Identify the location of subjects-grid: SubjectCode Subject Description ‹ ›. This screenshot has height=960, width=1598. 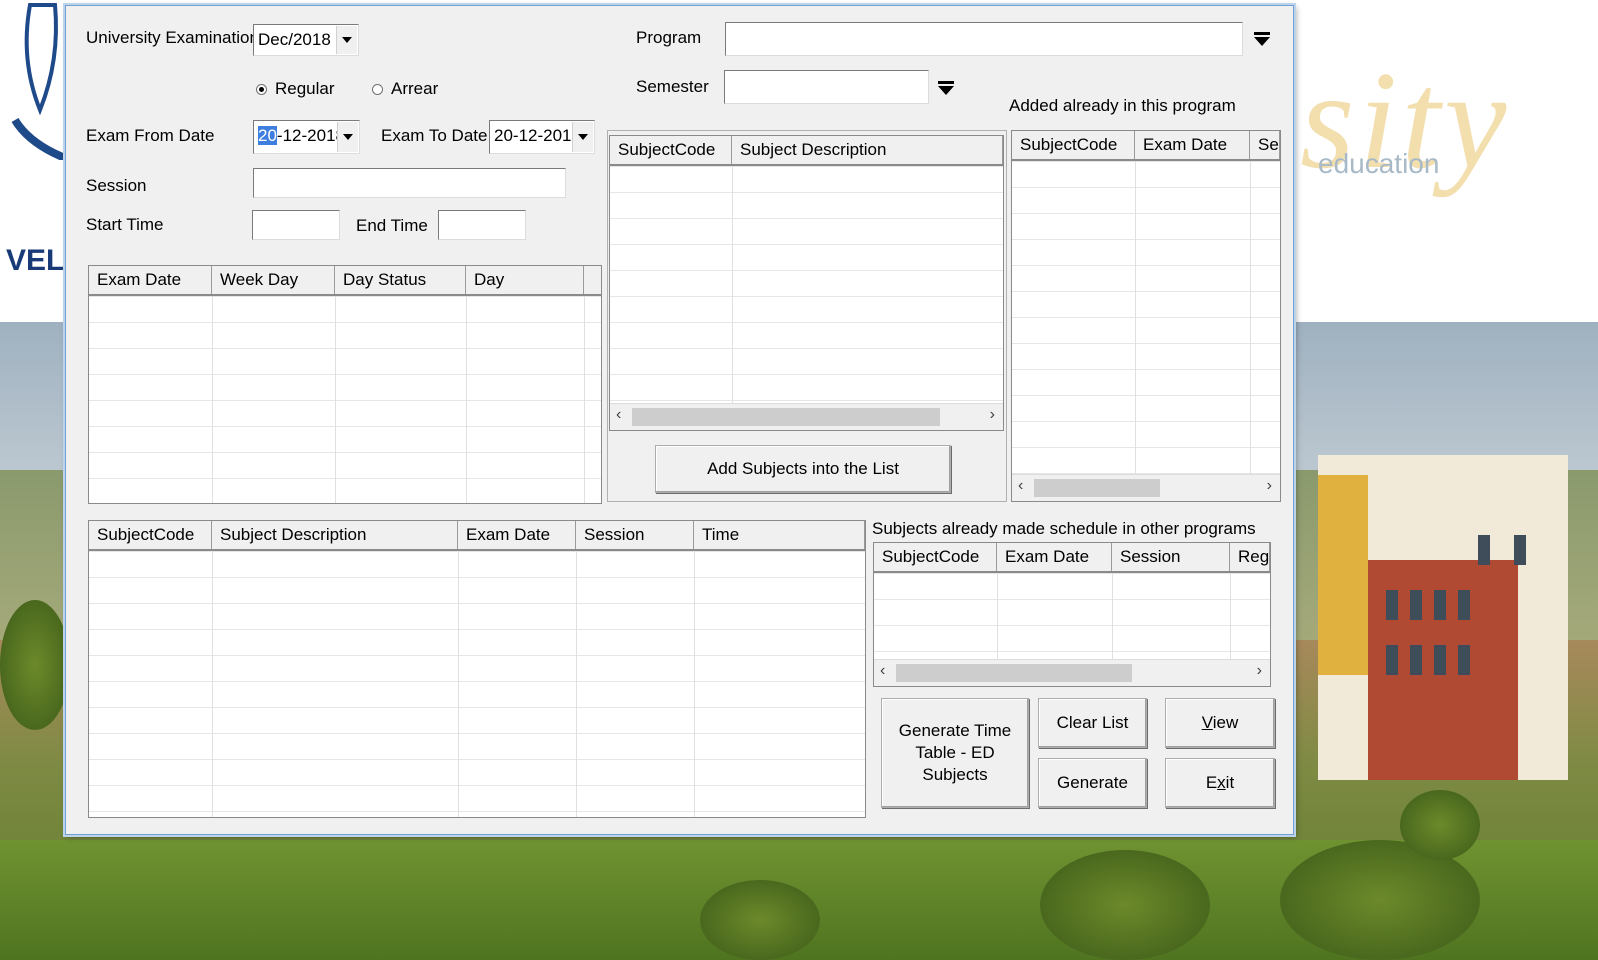
(806, 283).